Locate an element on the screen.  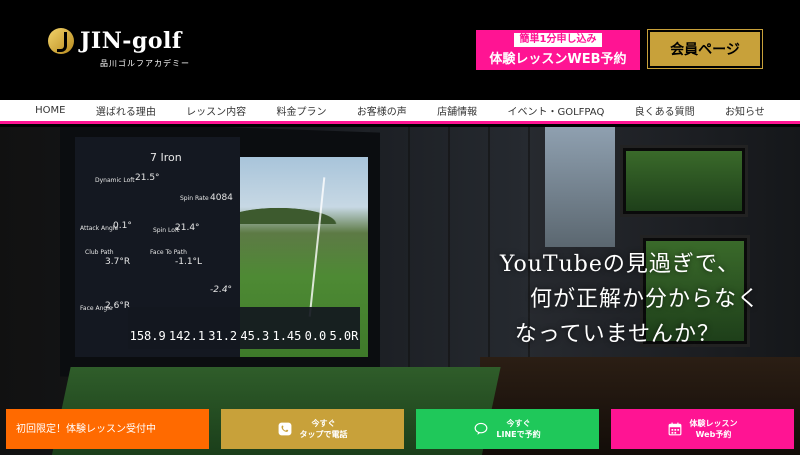
site-logo: JIN-golf is located at coordinates (115, 41).